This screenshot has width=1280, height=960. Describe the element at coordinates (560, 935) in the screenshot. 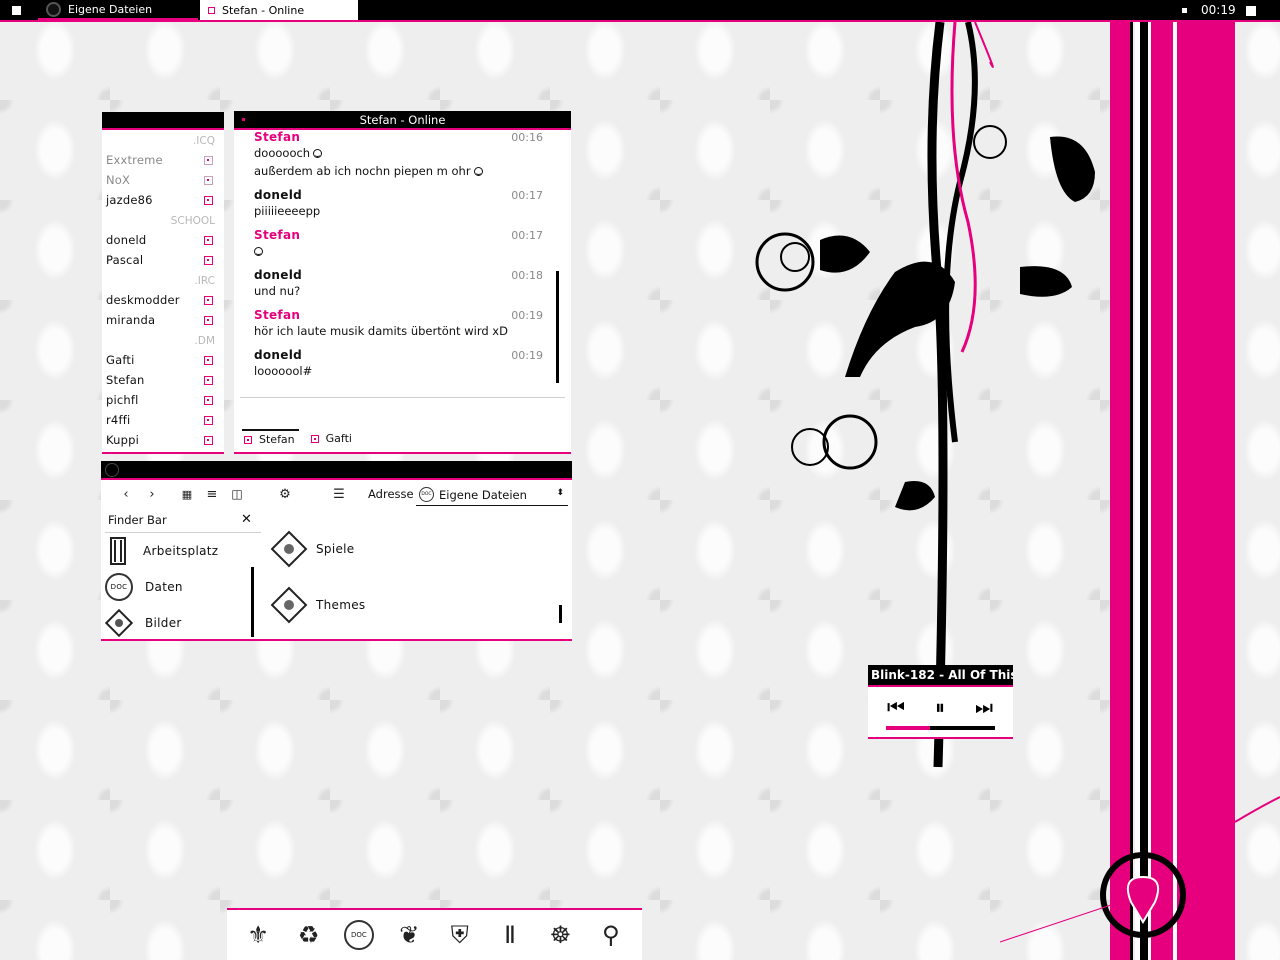

I see `emblem-icon: ☸` at that location.